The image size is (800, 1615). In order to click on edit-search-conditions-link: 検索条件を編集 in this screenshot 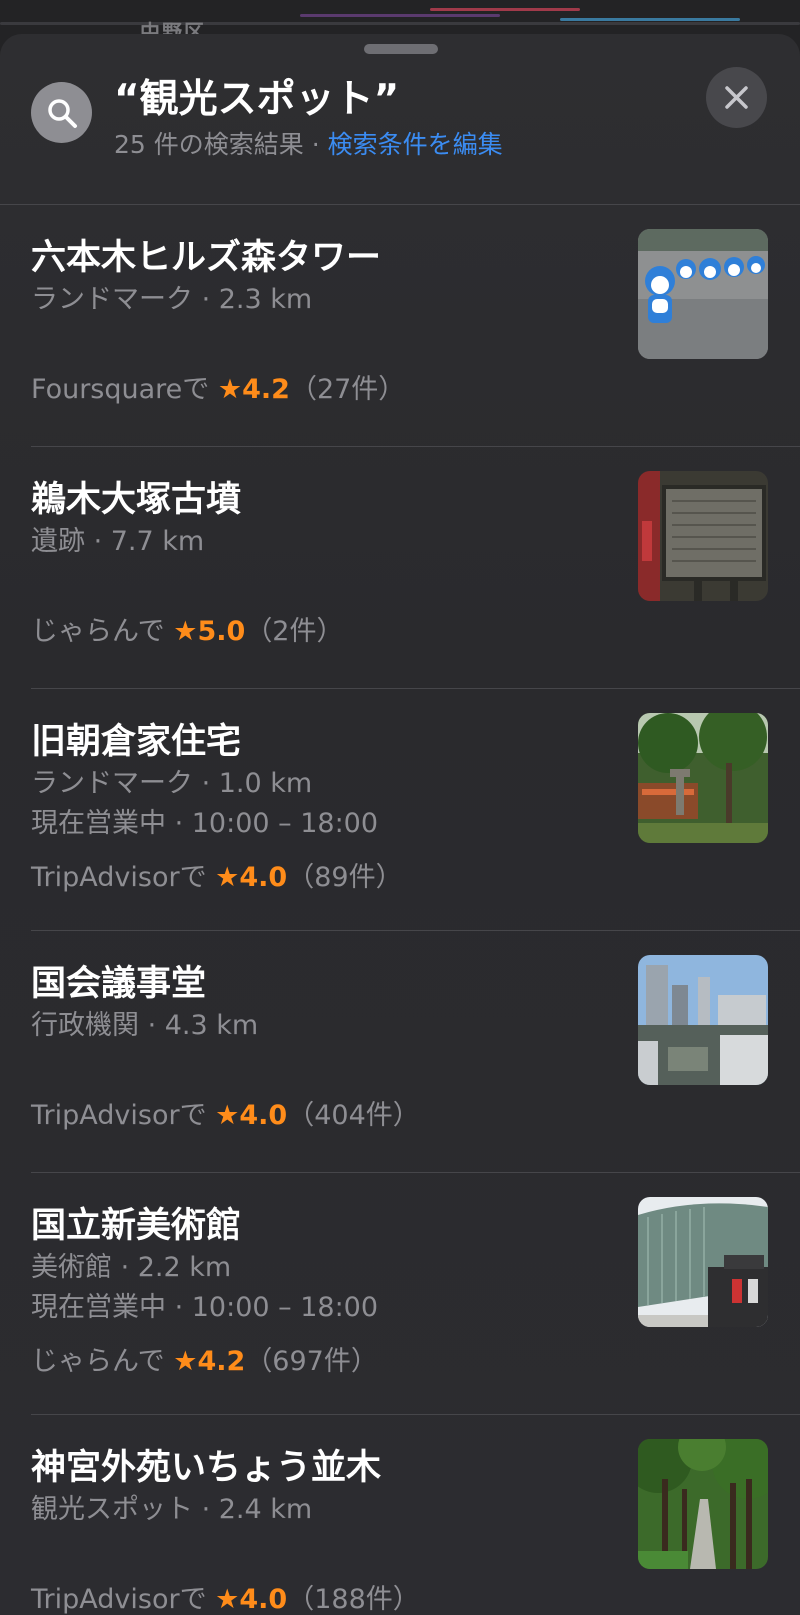, I will do `click(415, 144)`.